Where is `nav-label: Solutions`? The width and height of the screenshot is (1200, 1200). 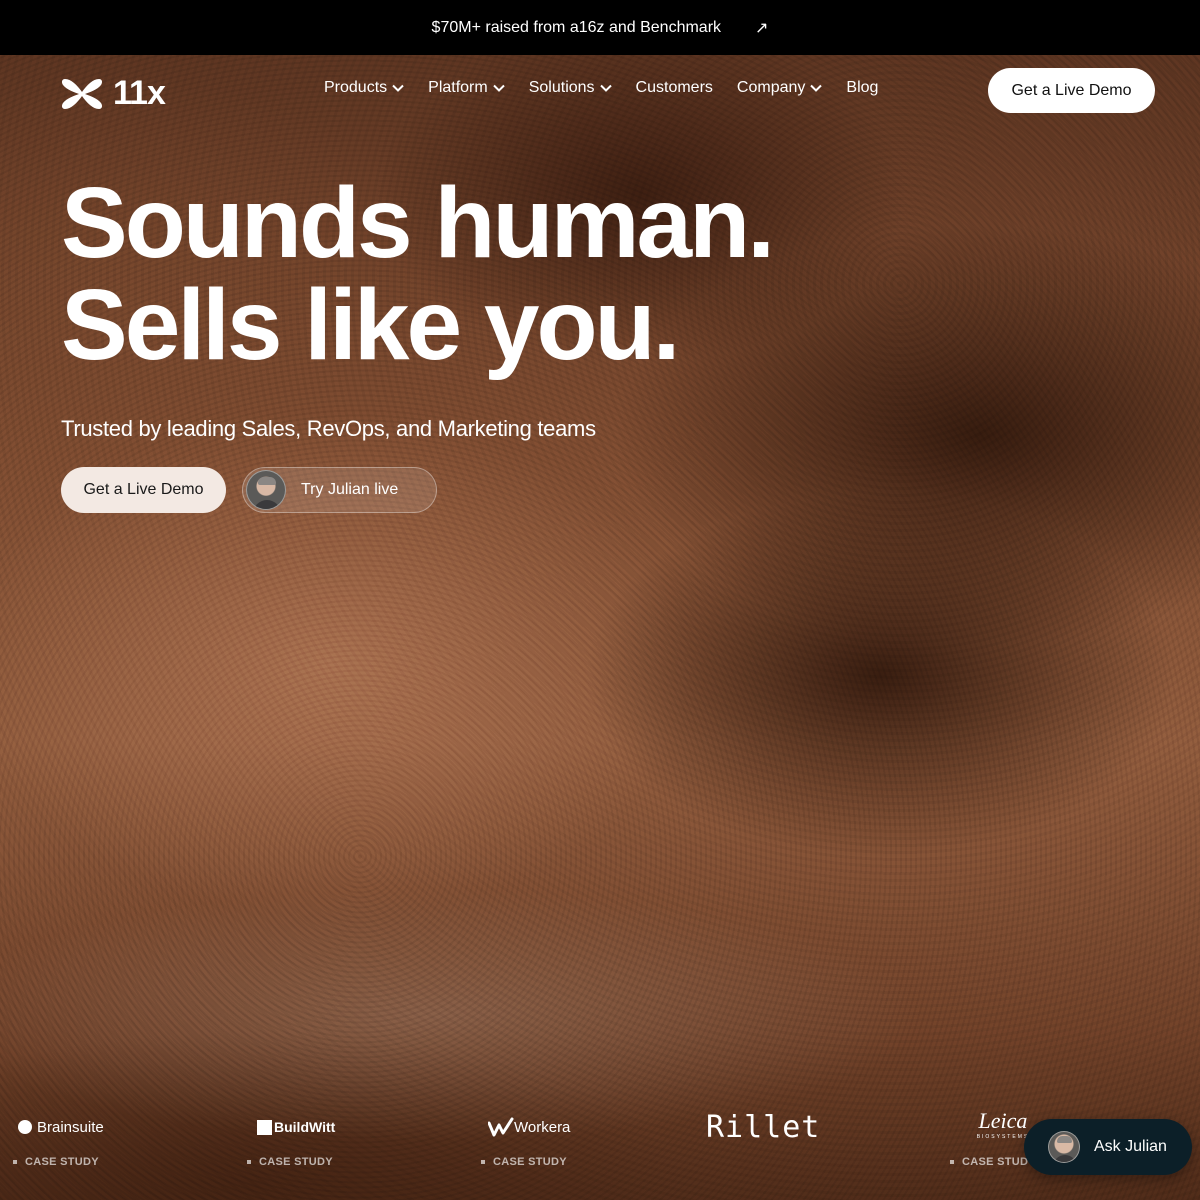 nav-label: Solutions is located at coordinates (561, 87).